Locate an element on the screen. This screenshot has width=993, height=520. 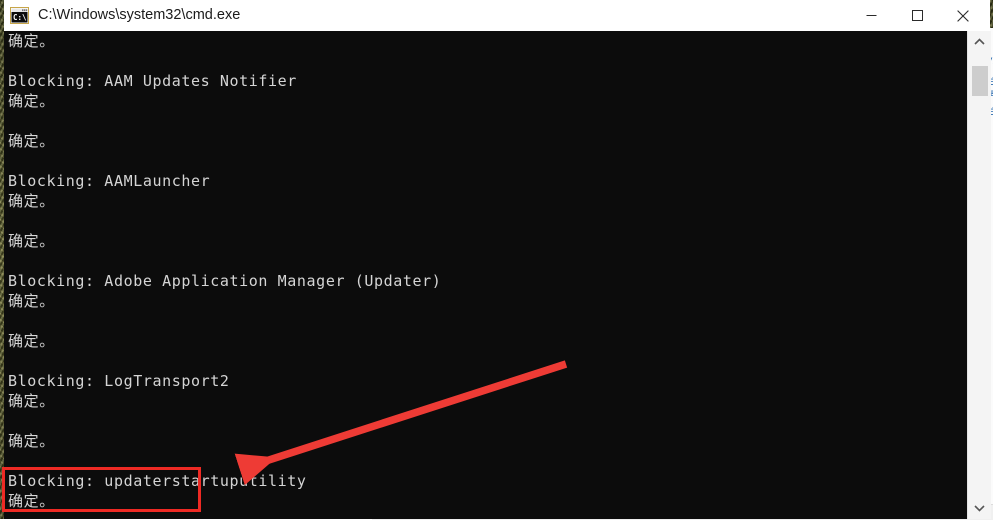
scroll-down-arrow-button is located at coordinates (979, 508).